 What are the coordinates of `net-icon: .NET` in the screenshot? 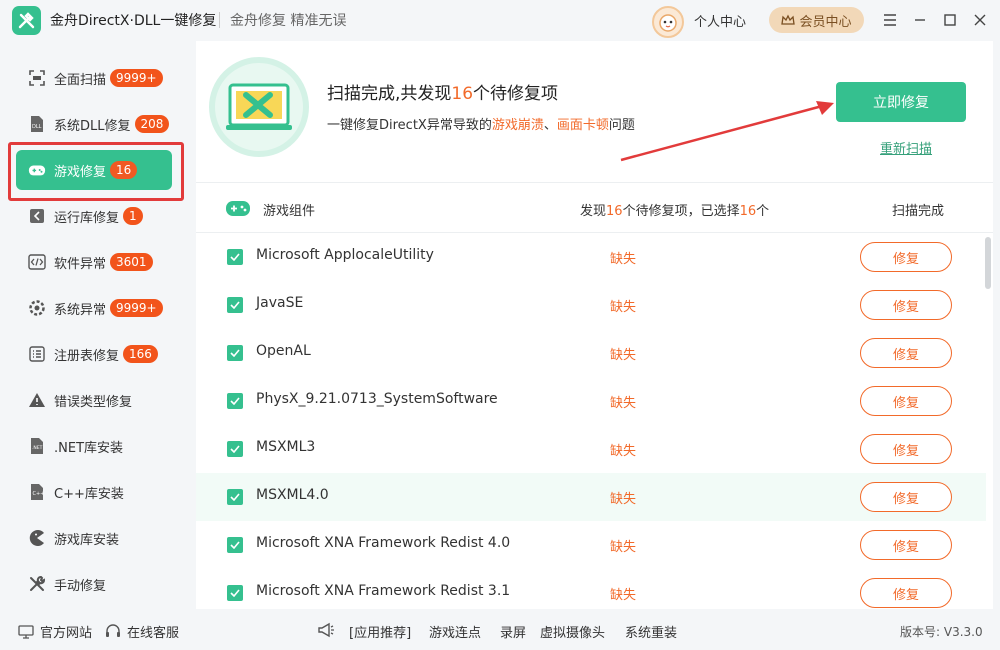 It's located at (37, 446).